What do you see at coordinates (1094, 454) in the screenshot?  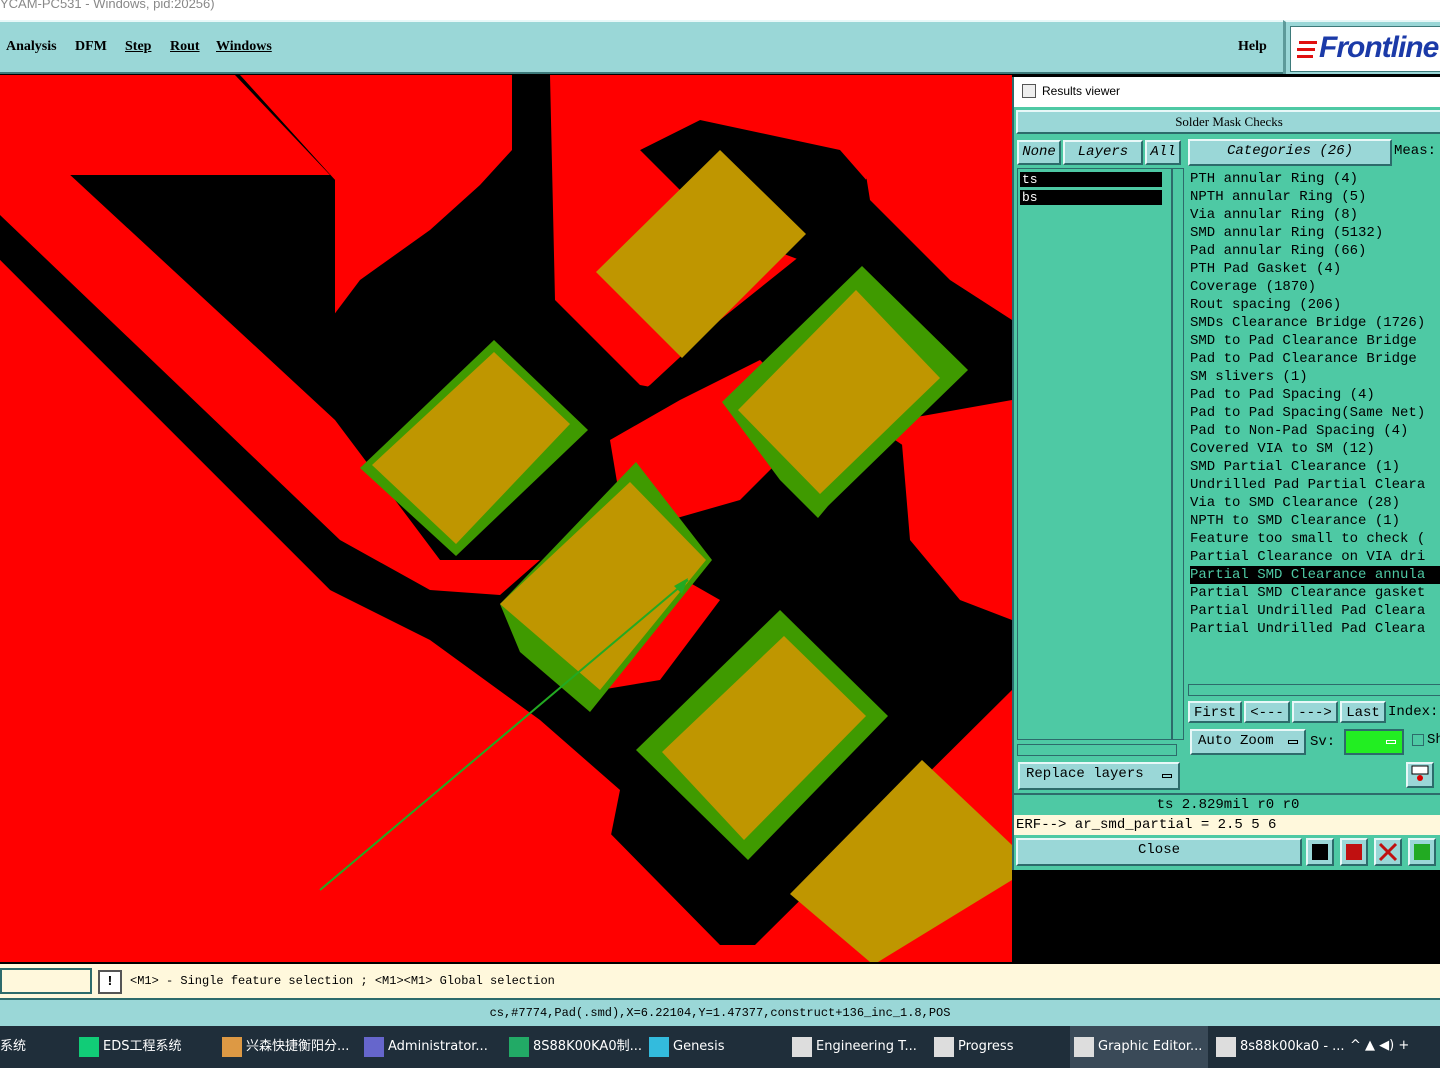 I see `layers-list: ts bs` at bounding box center [1094, 454].